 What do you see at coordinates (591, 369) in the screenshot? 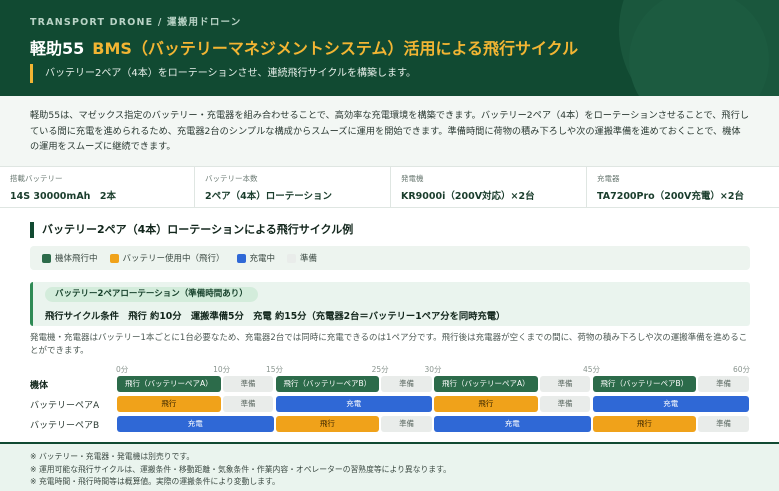
I see `time-tick-label: 45分` at bounding box center [591, 369].